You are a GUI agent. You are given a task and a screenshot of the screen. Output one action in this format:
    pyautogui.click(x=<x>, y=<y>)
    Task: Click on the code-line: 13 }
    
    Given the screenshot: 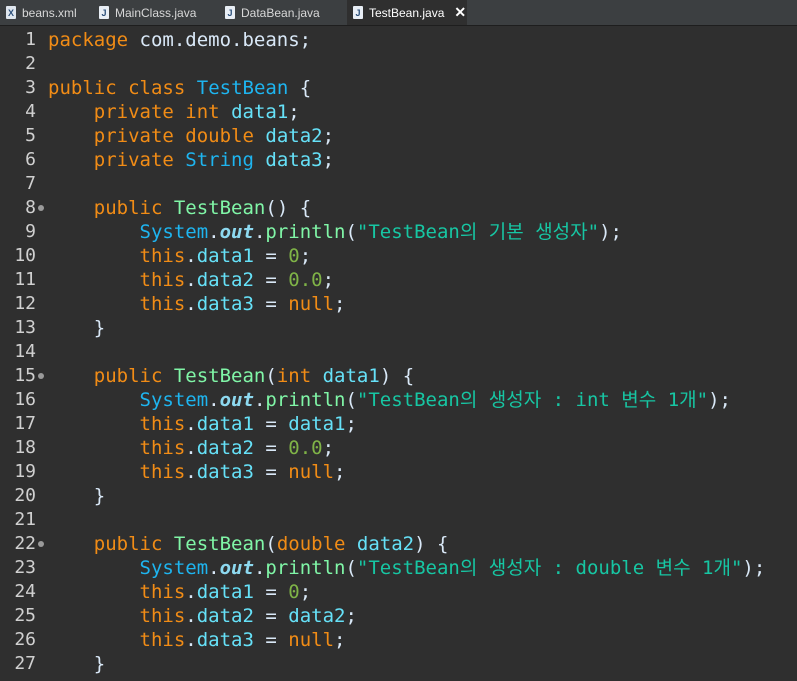 What is the action you would take?
    pyautogui.click(x=398, y=328)
    